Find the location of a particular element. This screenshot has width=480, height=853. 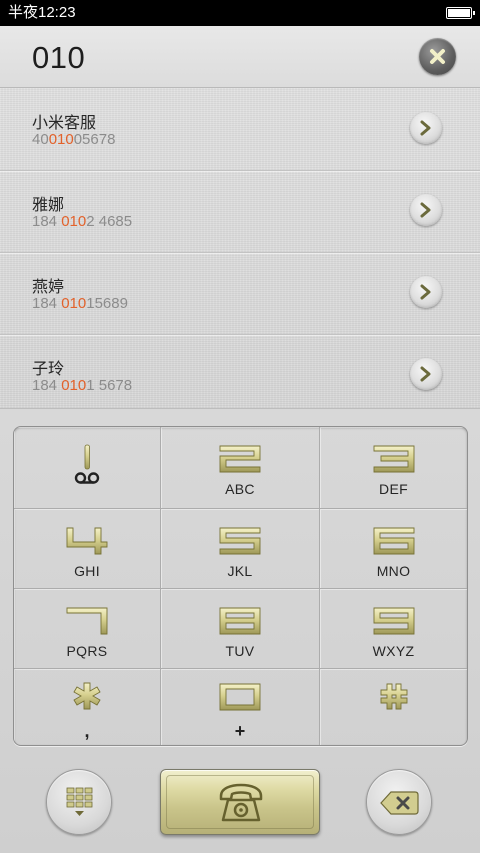

digit-2-glyph is located at coordinates (240, 459).